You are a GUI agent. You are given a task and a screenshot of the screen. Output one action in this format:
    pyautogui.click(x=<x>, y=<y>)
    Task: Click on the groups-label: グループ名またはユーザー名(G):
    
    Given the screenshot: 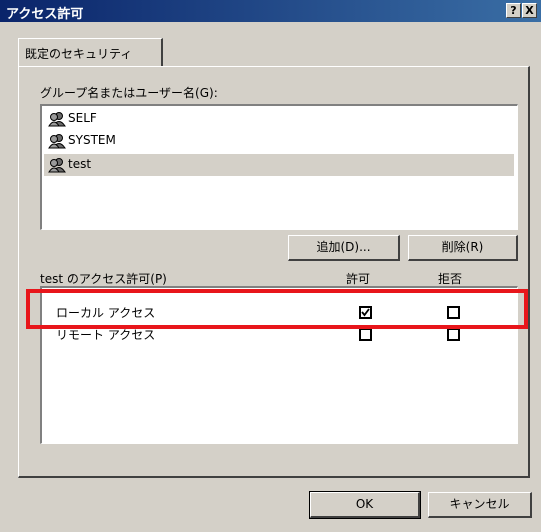 What is the action you would take?
    pyautogui.click(x=129, y=93)
    